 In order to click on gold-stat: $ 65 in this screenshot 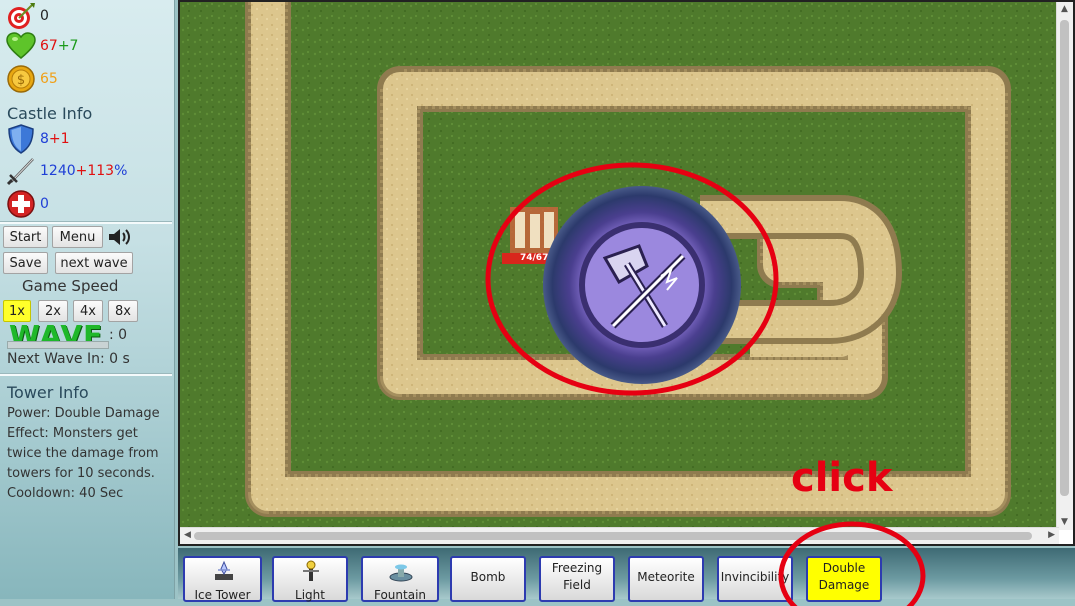, I will do `click(32, 79)`.